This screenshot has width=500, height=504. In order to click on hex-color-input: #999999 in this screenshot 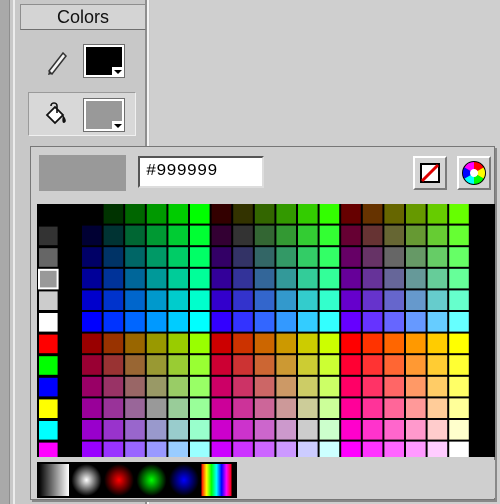, I will do `click(201, 172)`.